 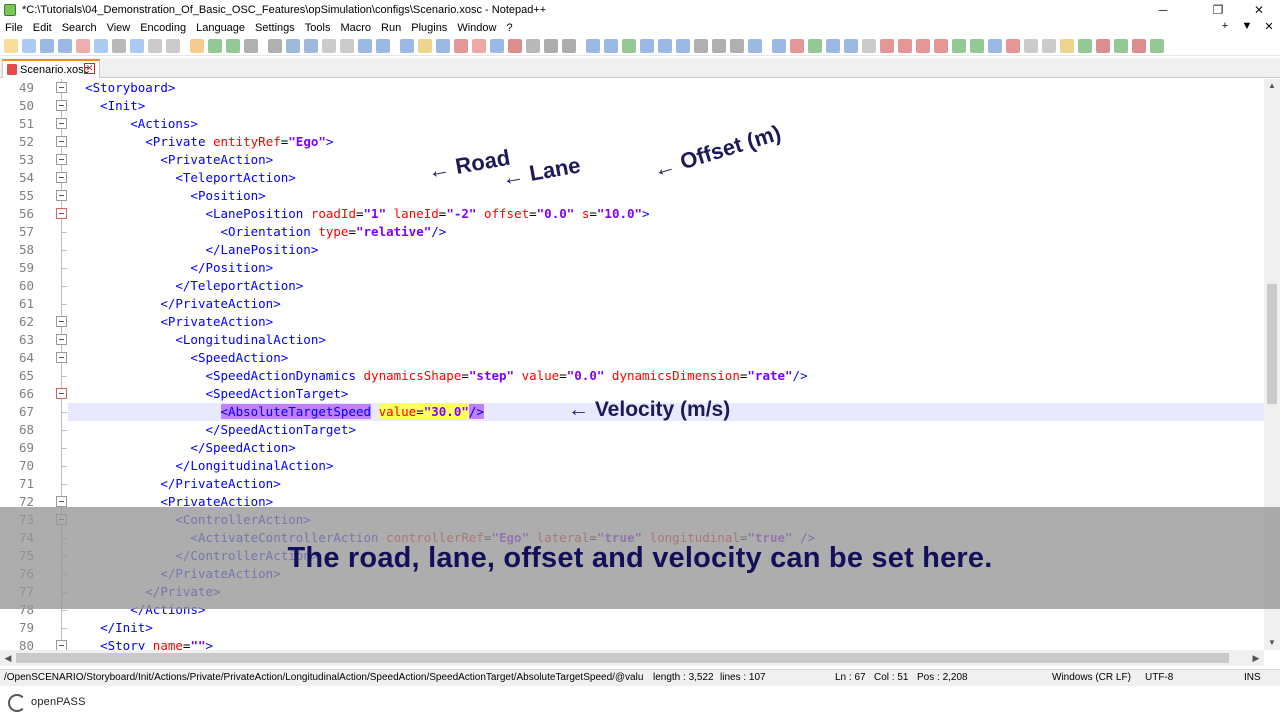 What do you see at coordinates (667, 358) in the screenshot?
I see `code-line: <SpeedAction>` at bounding box center [667, 358].